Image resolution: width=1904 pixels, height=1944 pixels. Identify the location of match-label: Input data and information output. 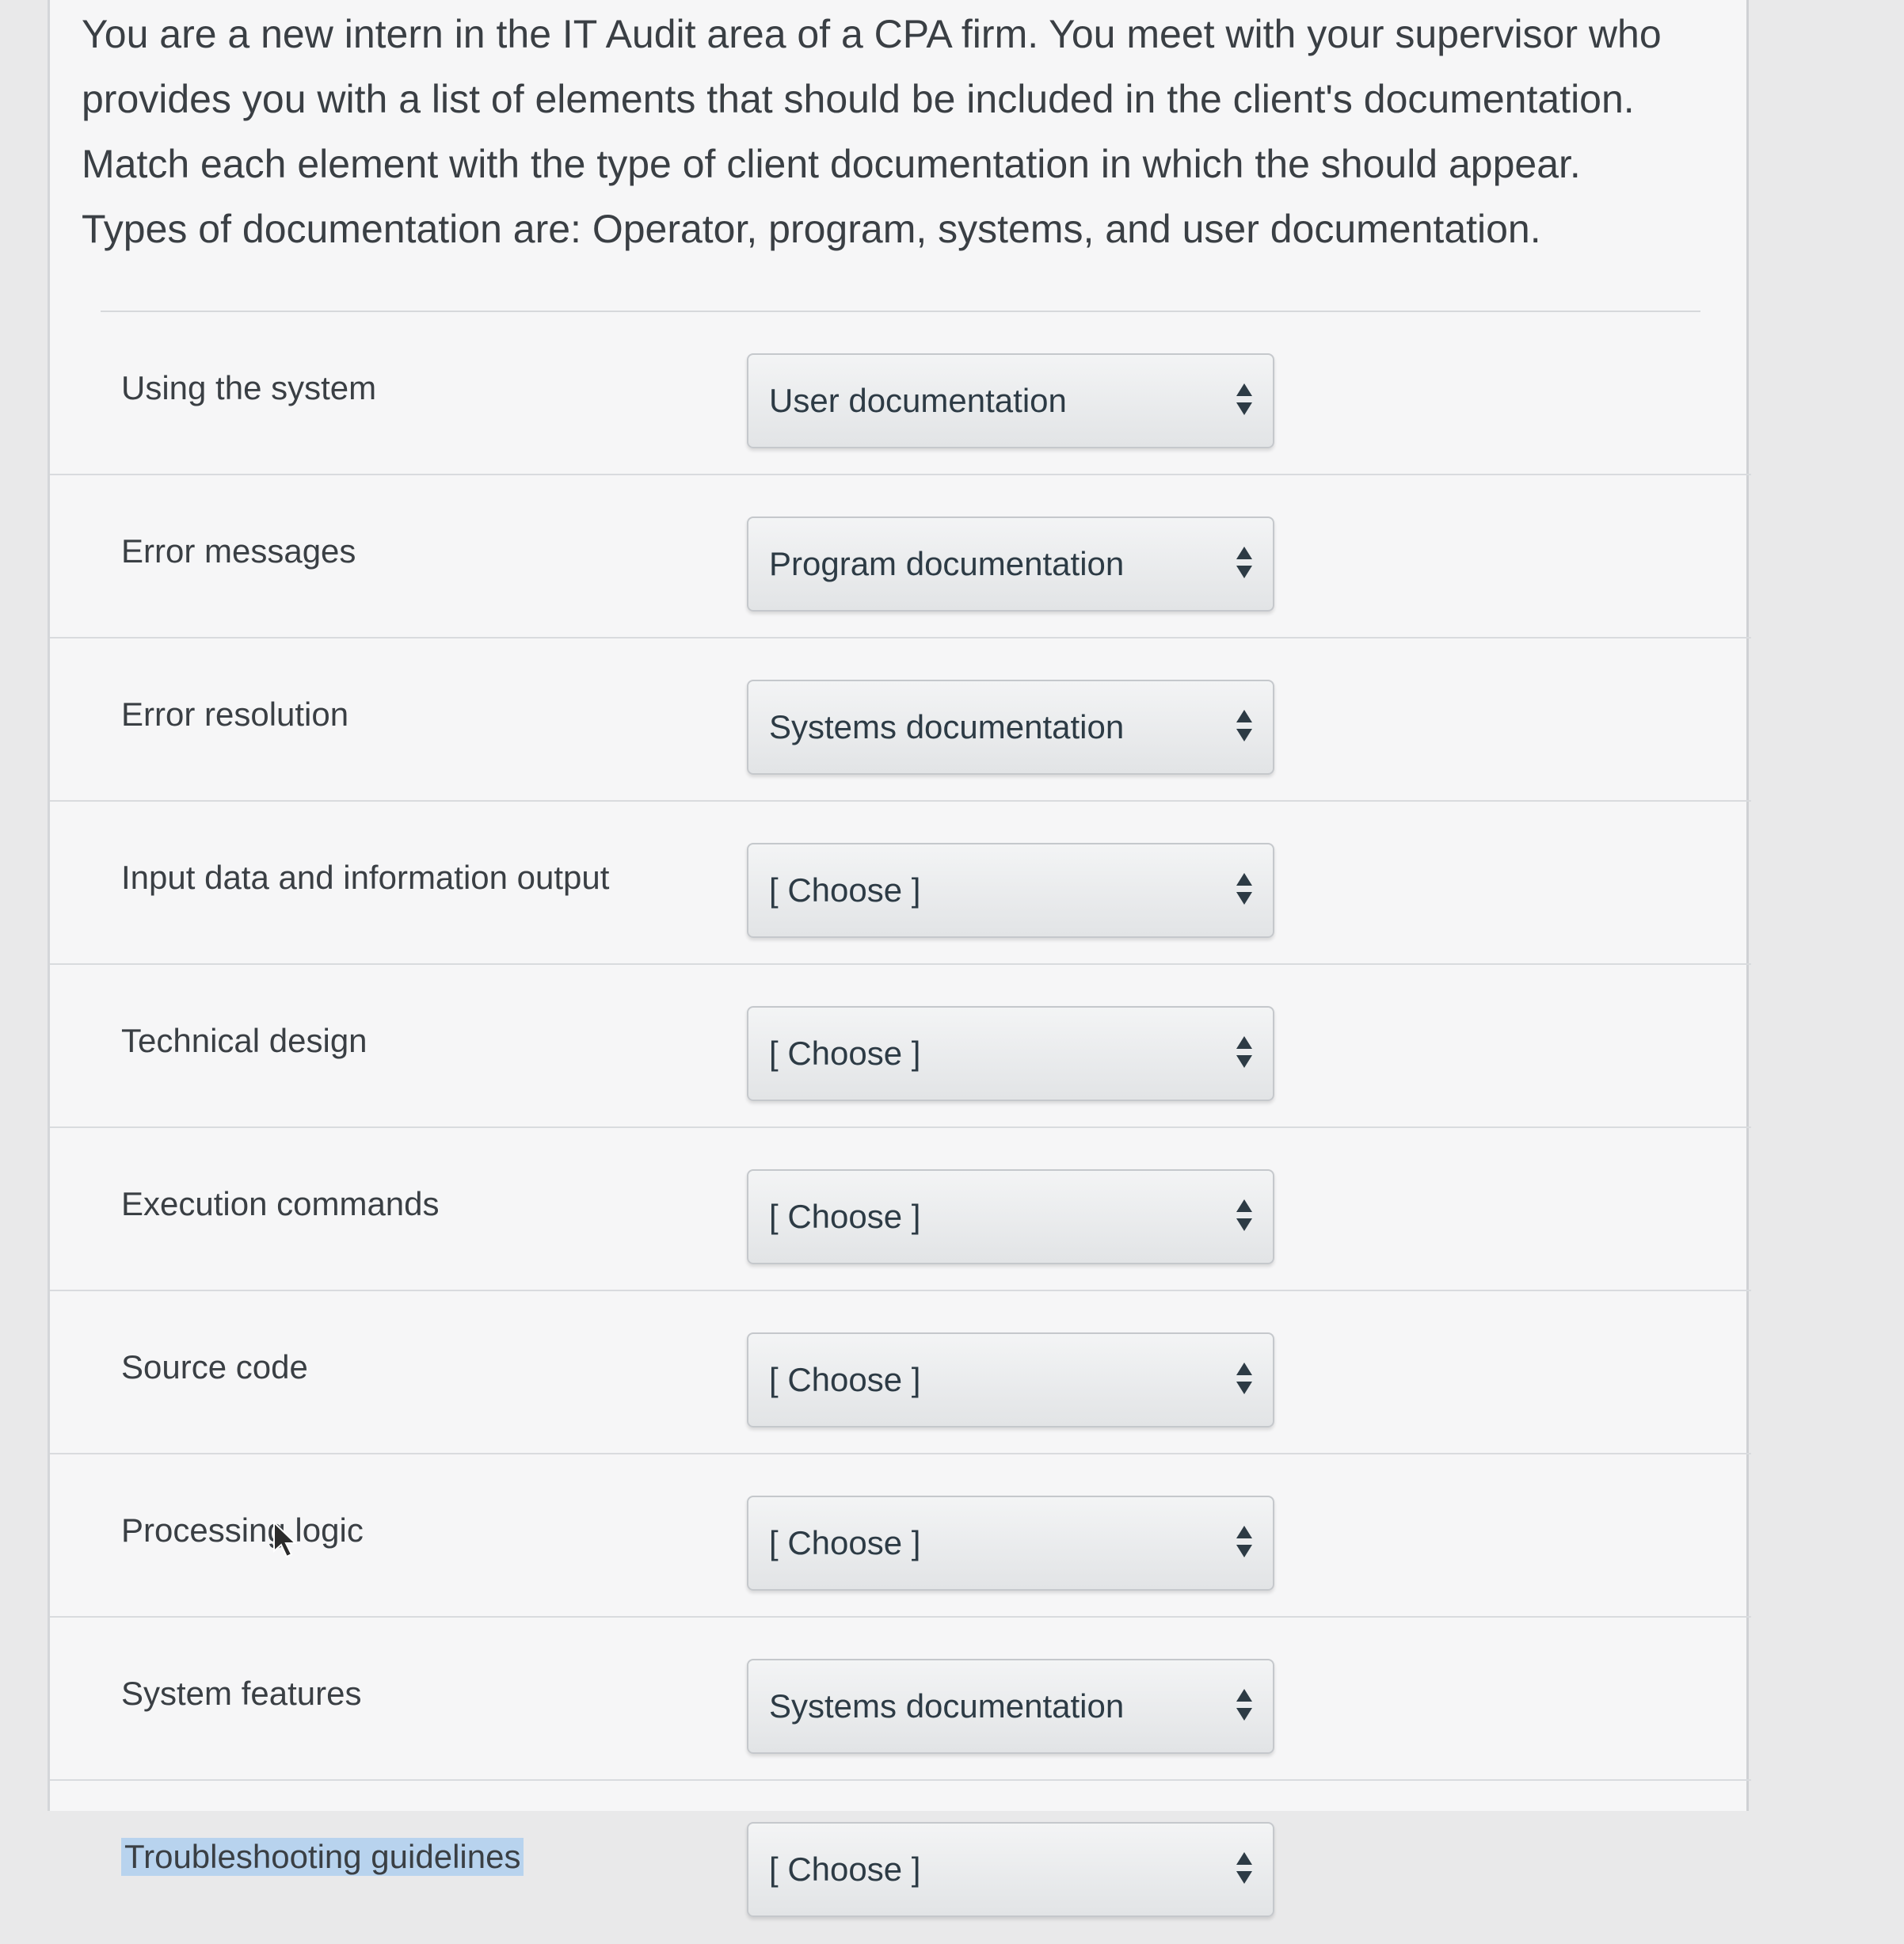
(365, 878).